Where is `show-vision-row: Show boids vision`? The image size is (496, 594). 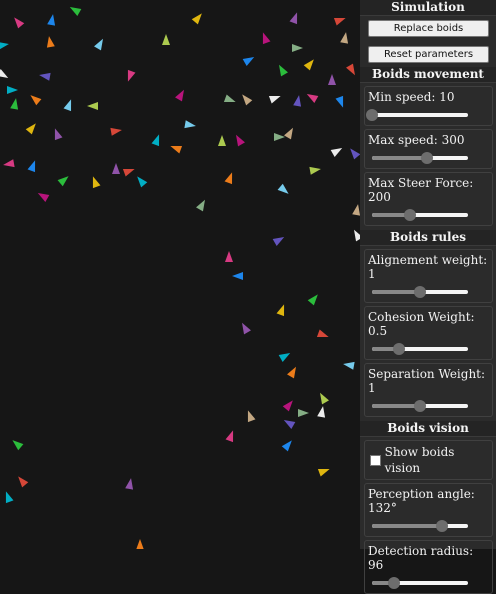 show-vision-row: Show boids vision is located at coordinates (428, 460).